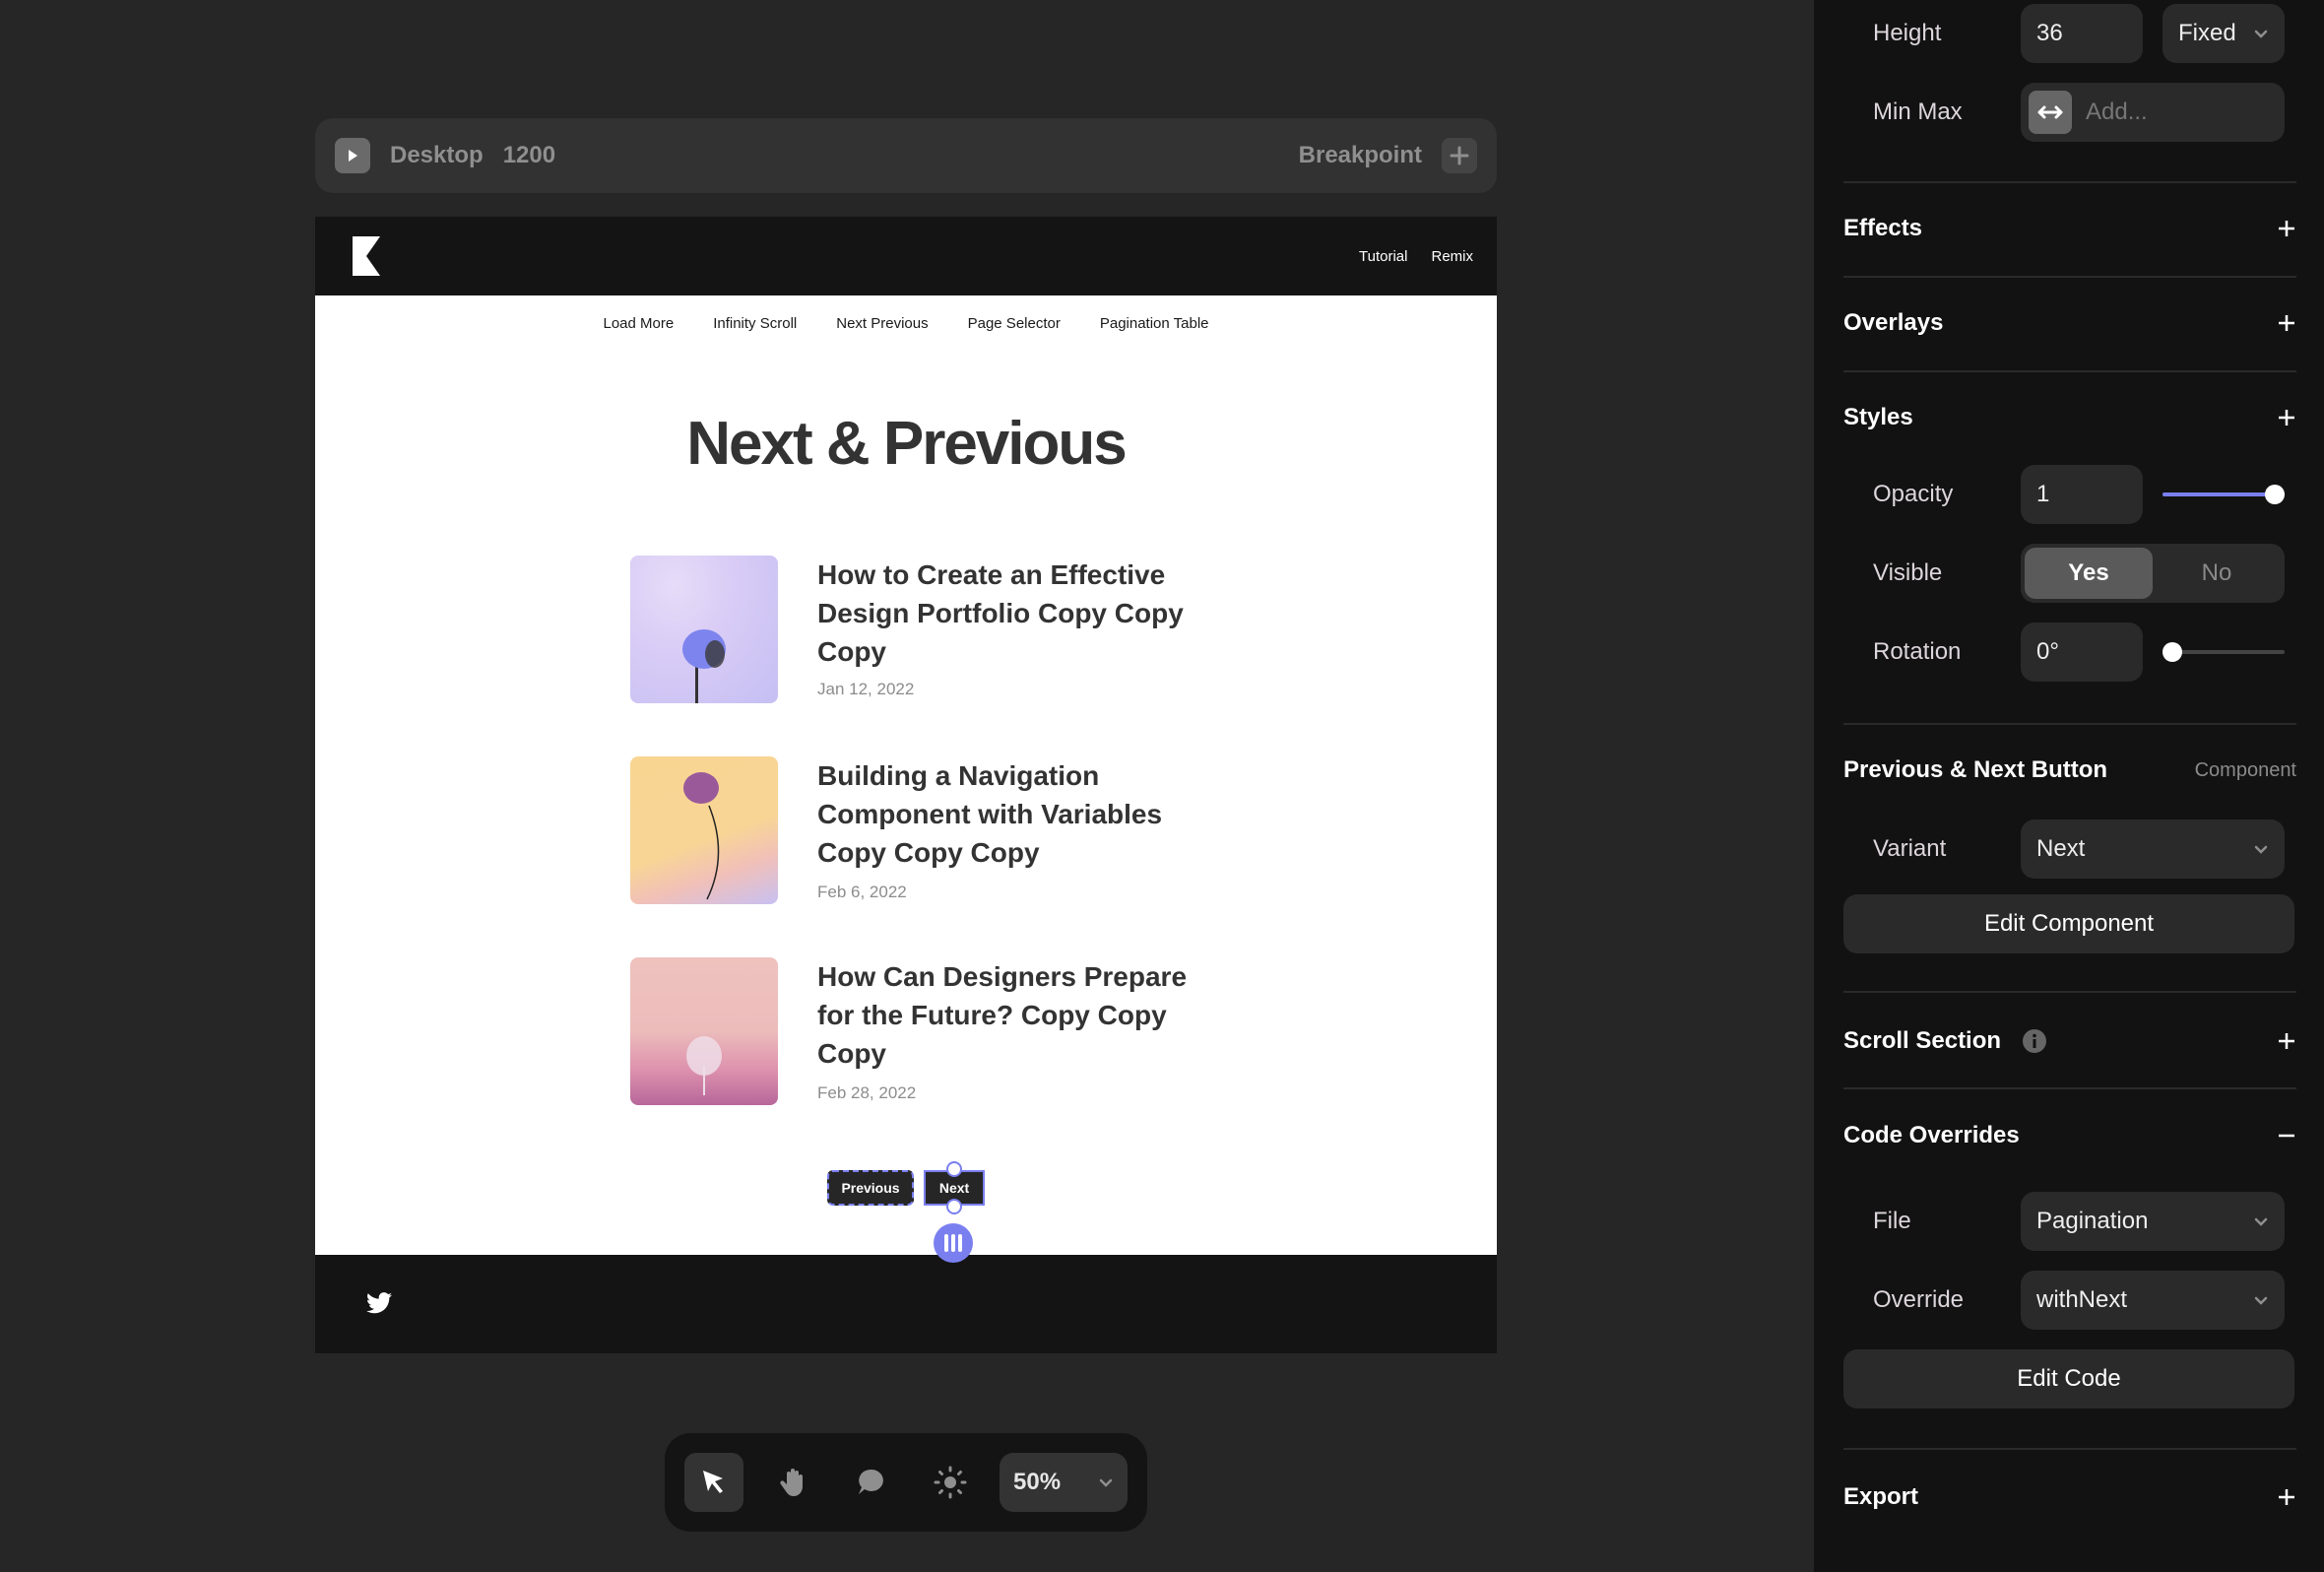 This screenshot has height=1572, width=2324. Describe the element at coordinates (793, 1482) in the screenshot. I see `hand-tool-button` at that location.